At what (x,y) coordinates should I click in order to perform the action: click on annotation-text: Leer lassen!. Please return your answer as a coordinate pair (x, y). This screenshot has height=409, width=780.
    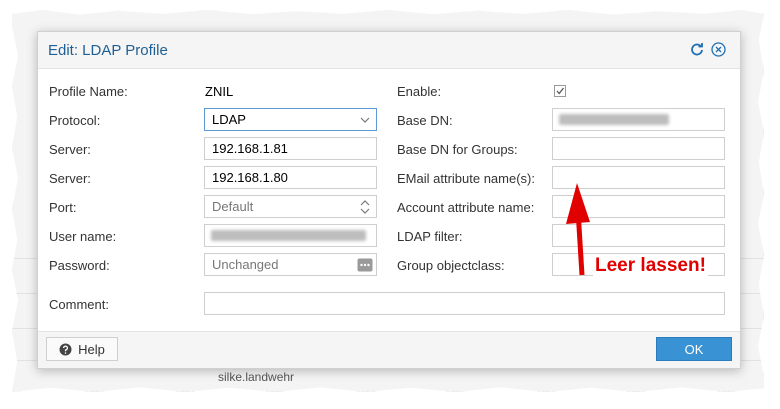
    Looking at the image, I should click on (650, 266).